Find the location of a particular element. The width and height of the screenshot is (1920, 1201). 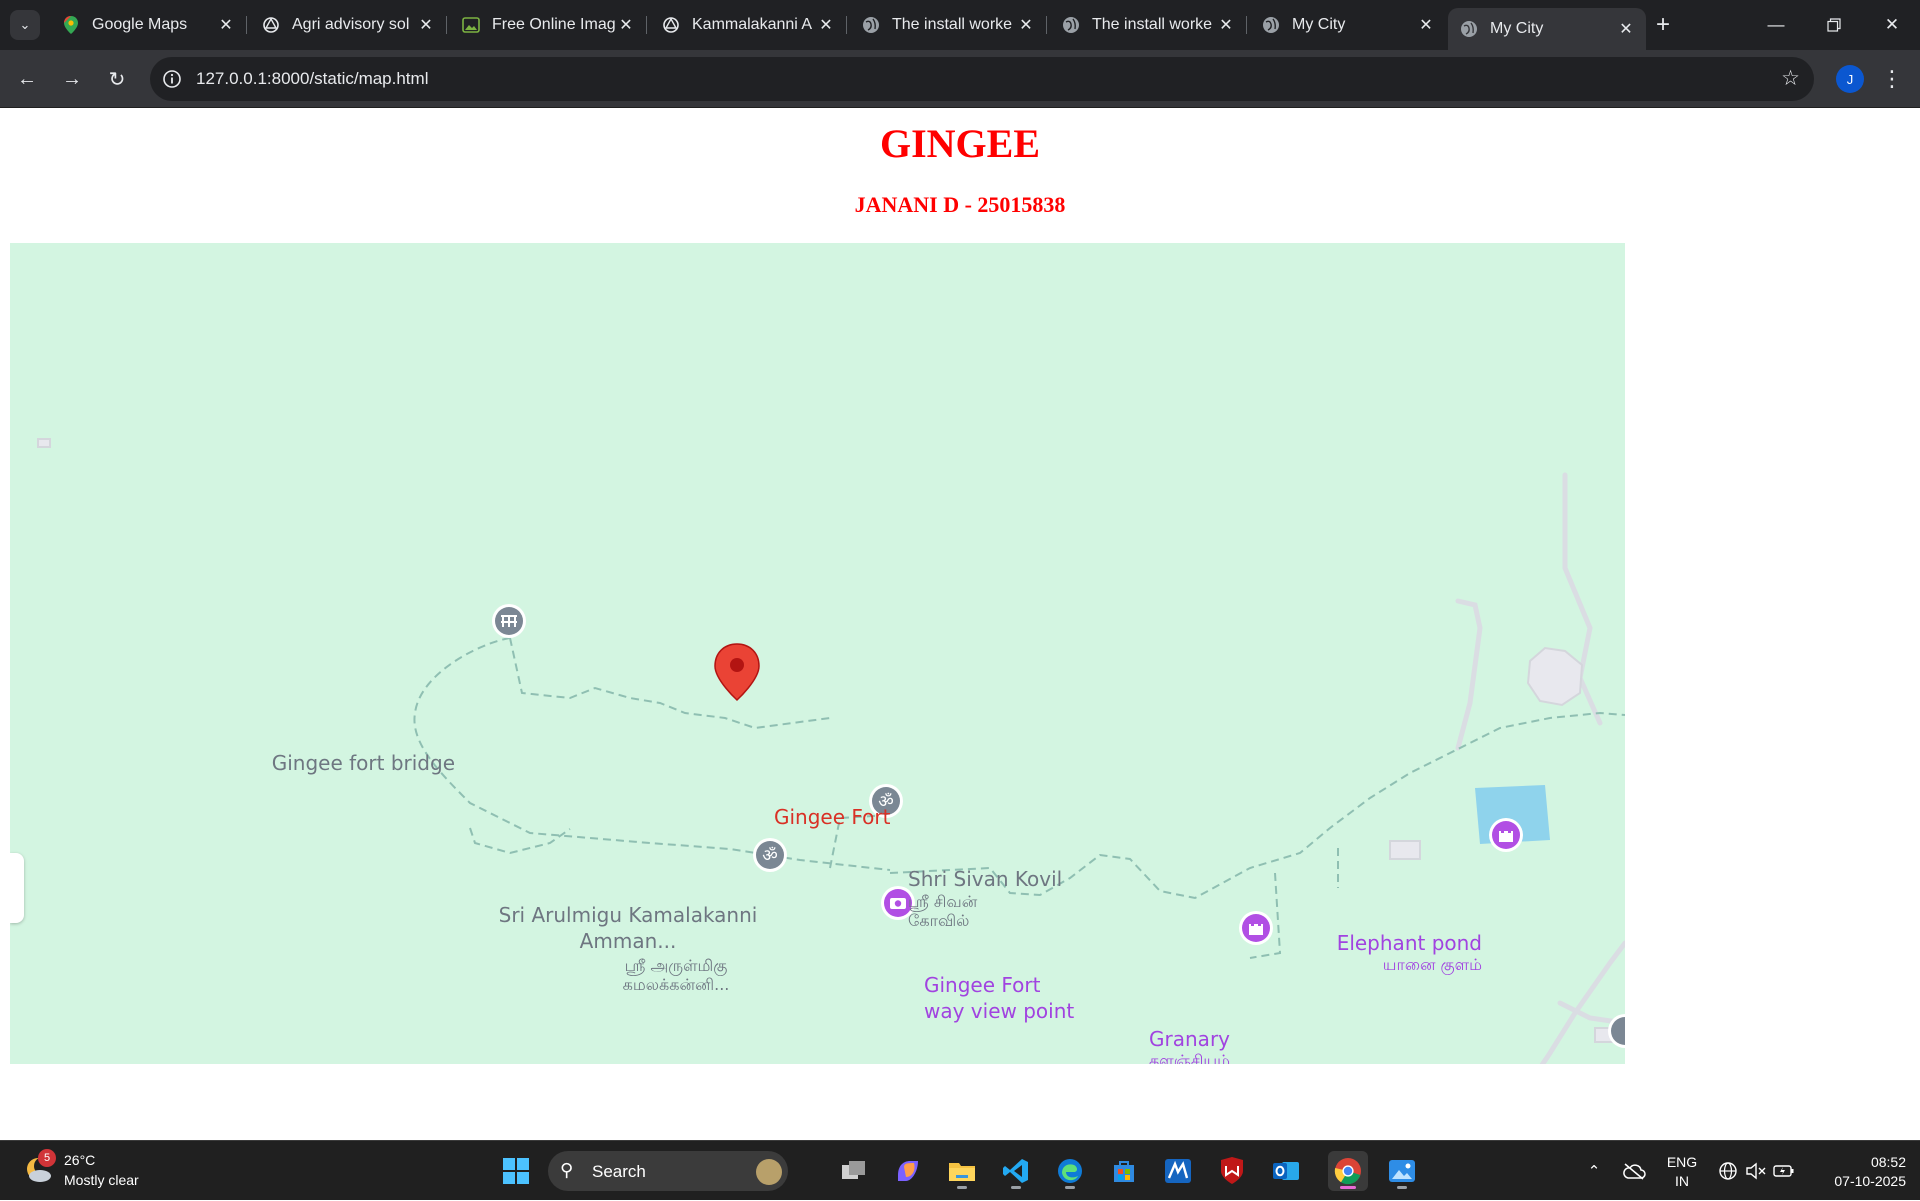

language-indicator: ENG IN is located at coordinates (1682, 1172).